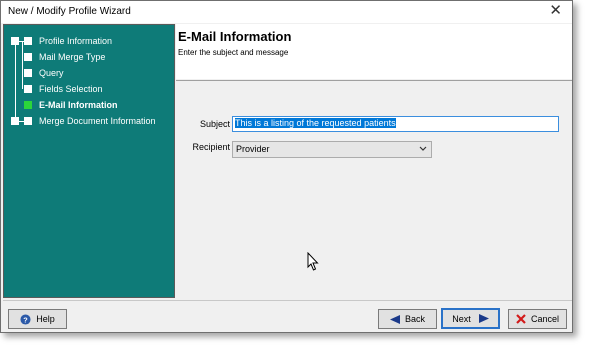  What do you see at coordinates (461, 318) in the screenshot?
I see `next-label: Next` at bounding box center [461, 318].